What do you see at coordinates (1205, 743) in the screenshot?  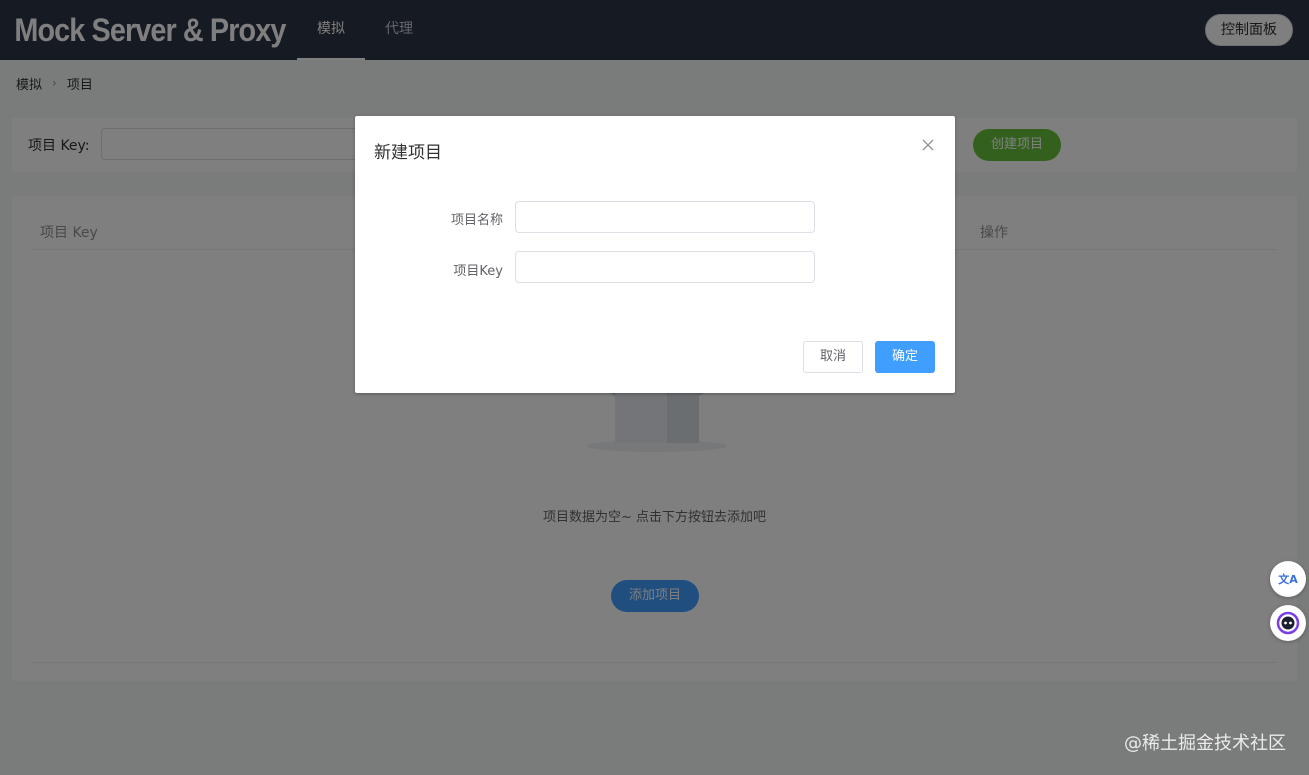 I see `watermark-text: @稀土掘金技术社区` at bounding box center [1205, 743].